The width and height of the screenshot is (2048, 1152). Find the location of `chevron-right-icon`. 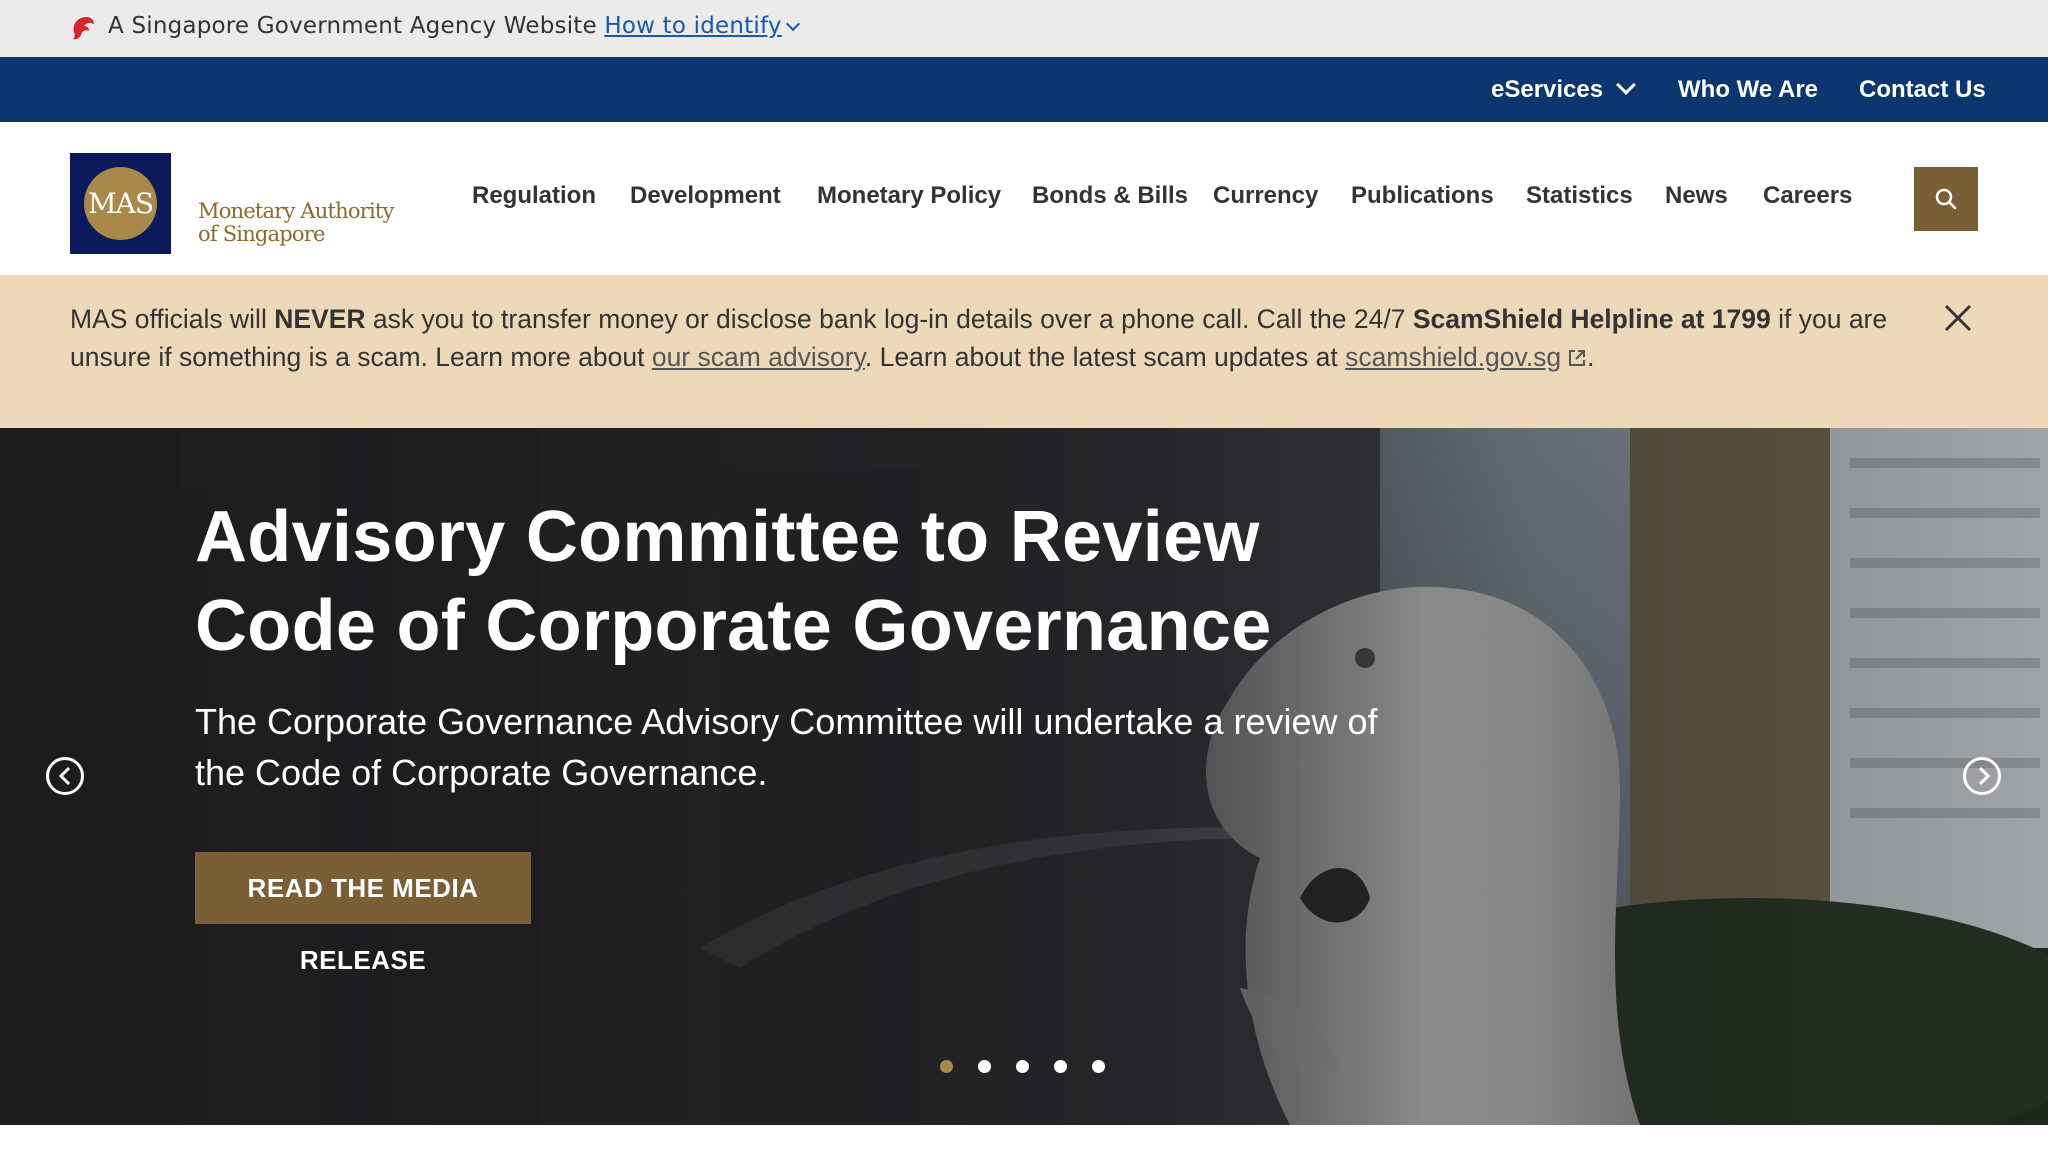

chevron-right-icon is located at coordinates (1984, 776).